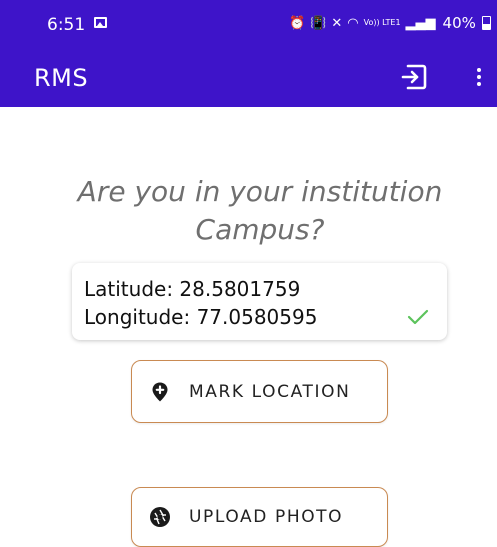  What do you see at coordinates (266, 517) in the screenshot?
I see `upload-photo-label: UPLOAD PHOTO` at bounding box center [266, 517].